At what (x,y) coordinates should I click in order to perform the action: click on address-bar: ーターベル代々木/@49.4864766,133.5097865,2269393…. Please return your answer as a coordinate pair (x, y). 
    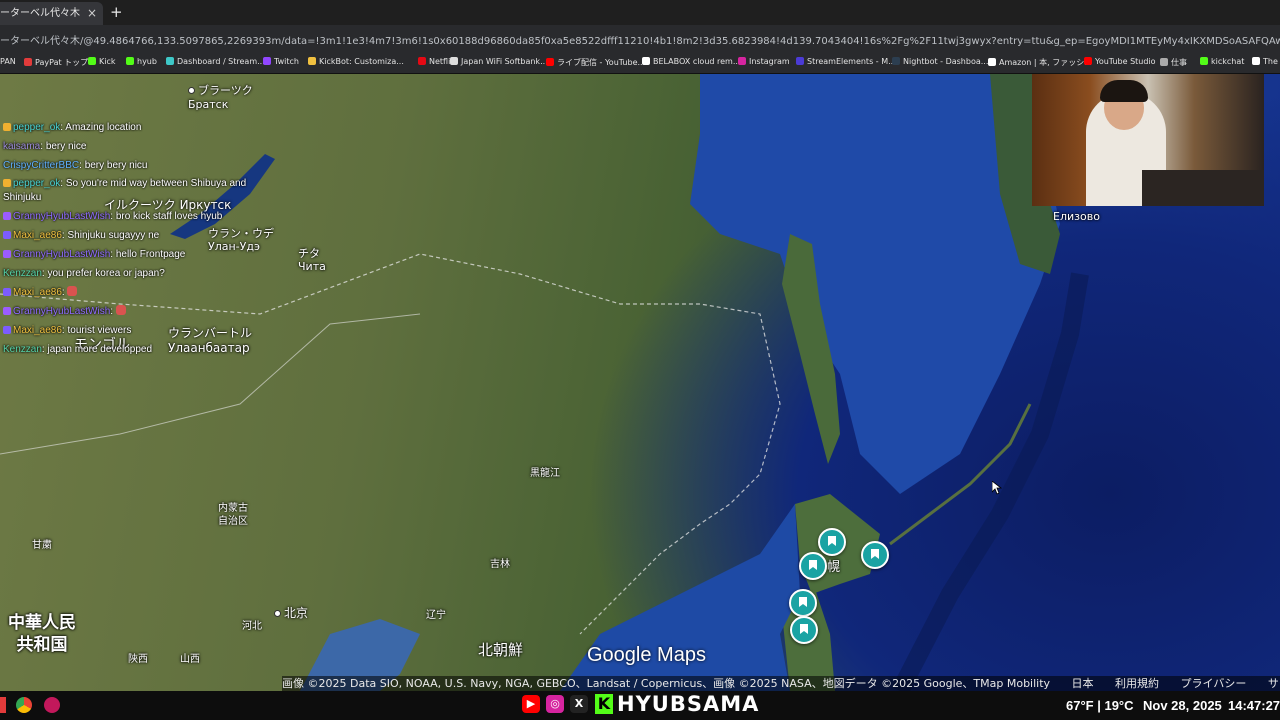
    Looking at the image, I should click on (640, 39).